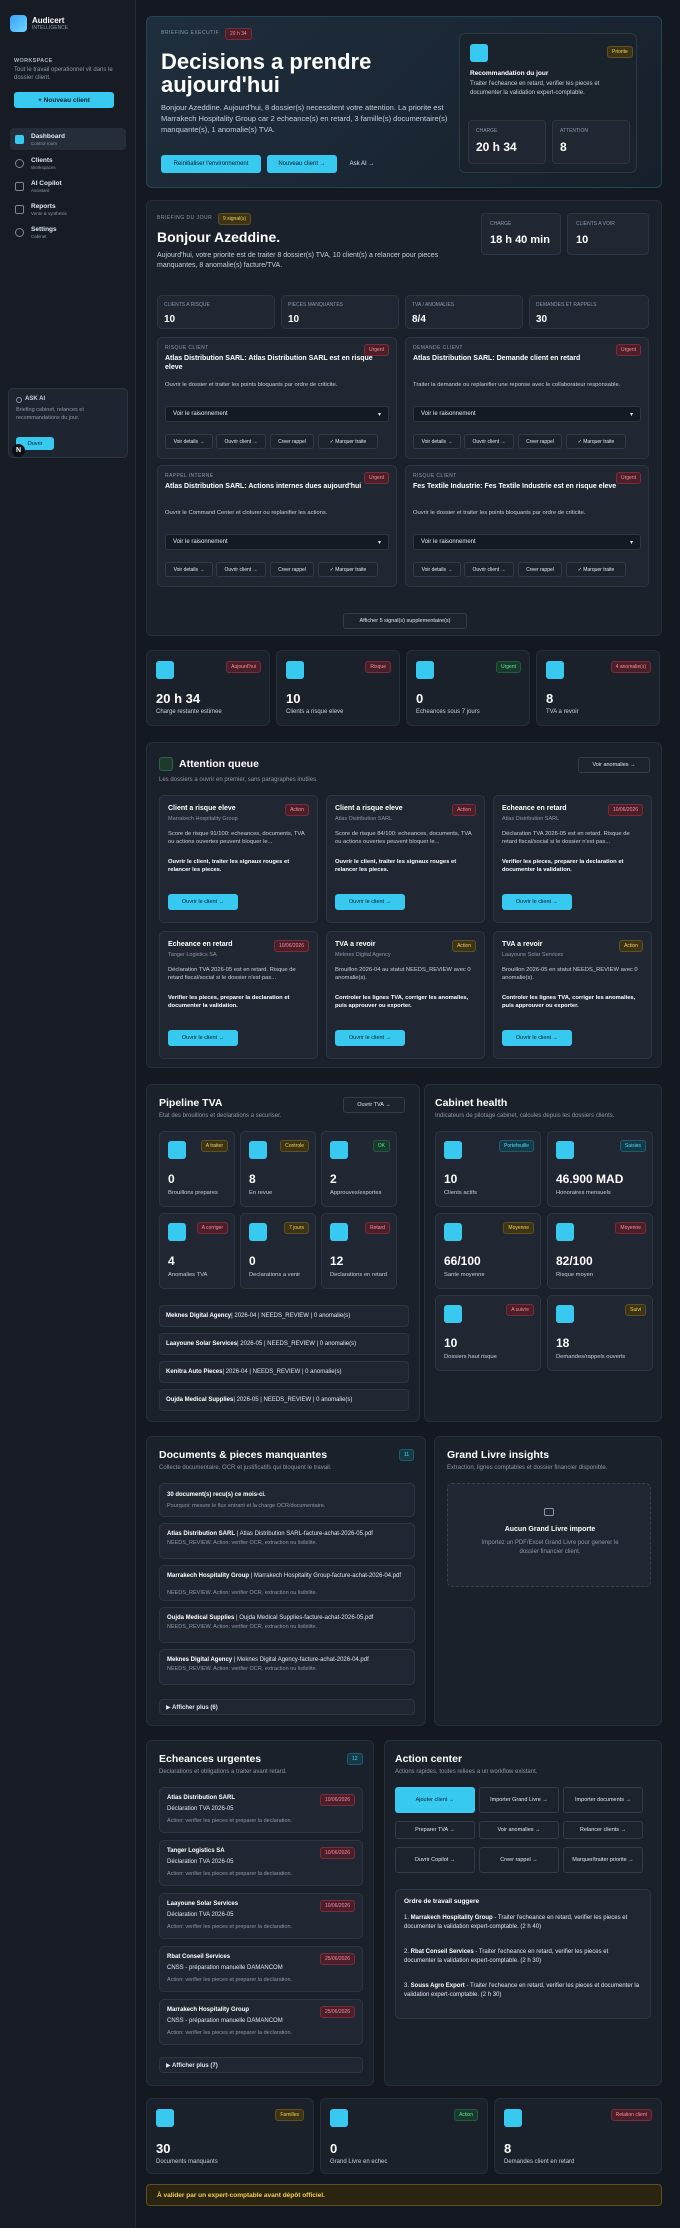 Image resolution: width=680 pixels, height=2228 pixels. I want to click on nav-sub: Control room, so click(44, 143).